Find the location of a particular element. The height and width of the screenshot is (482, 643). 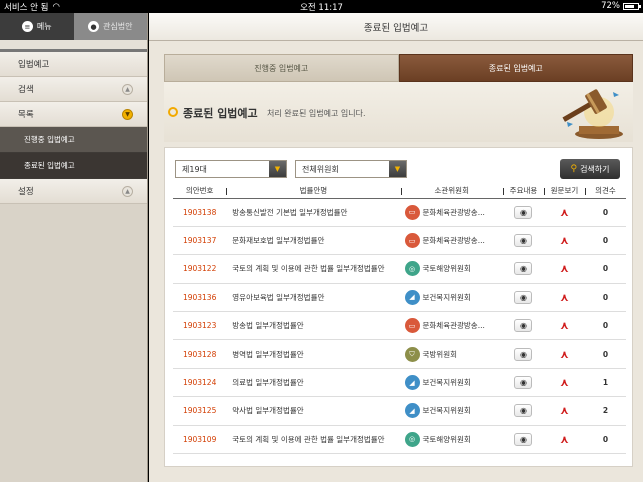

search-button: ⚲ 검색하기 is located at coordinates (590, 169).